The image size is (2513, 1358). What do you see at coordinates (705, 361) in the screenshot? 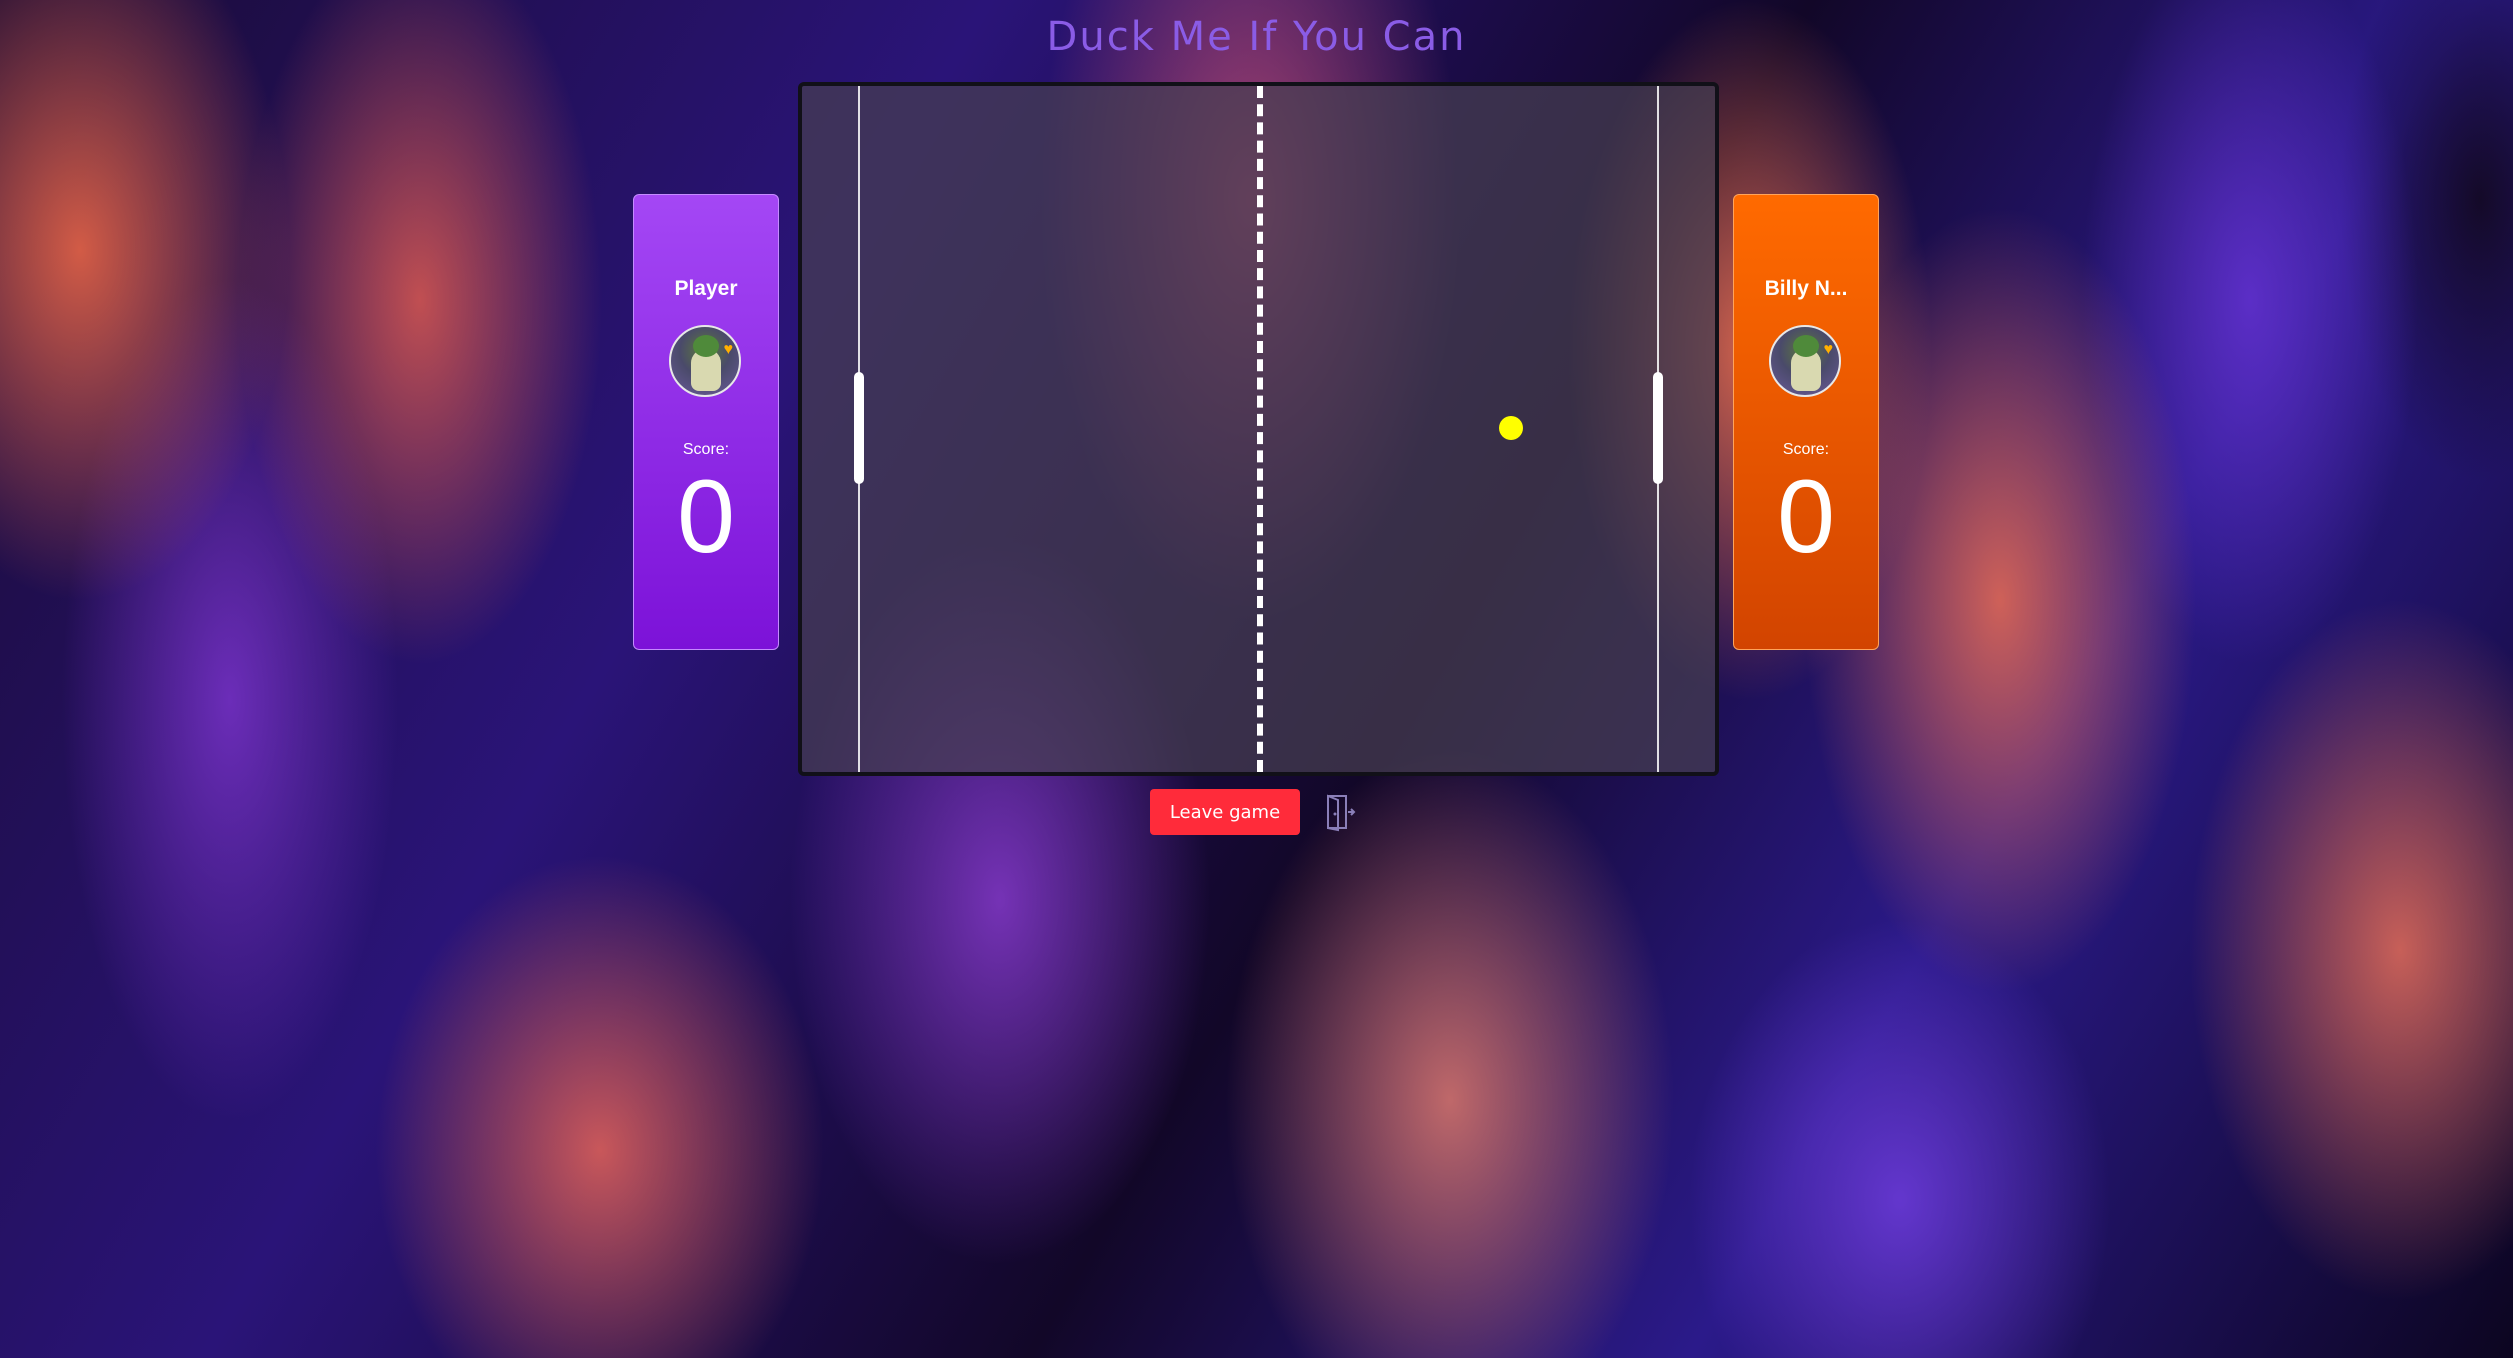
I see `player-avatar: ♥` at bounding box center [705, 361].